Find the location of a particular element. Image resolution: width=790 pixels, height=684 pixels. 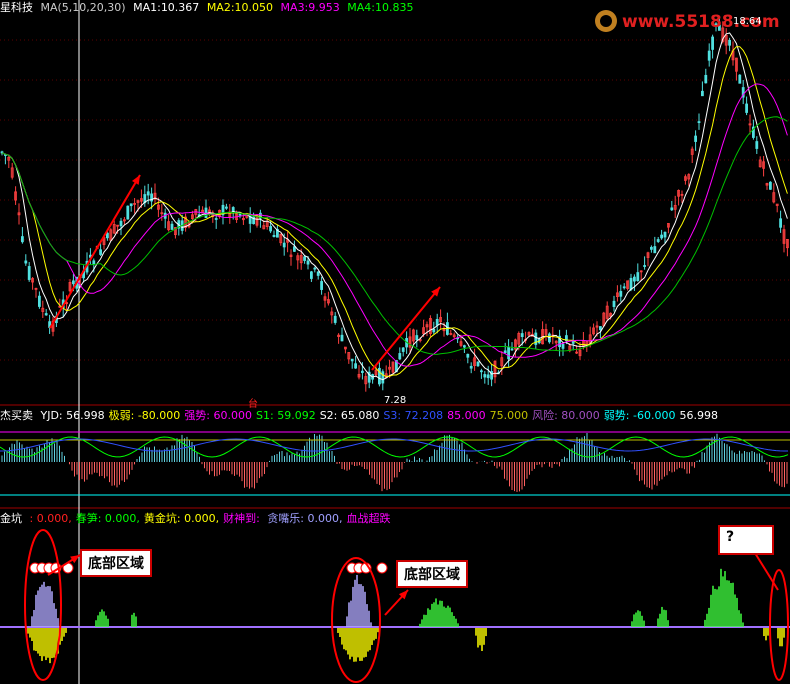

date-mark: 台 is located at coordinates (253, 404).